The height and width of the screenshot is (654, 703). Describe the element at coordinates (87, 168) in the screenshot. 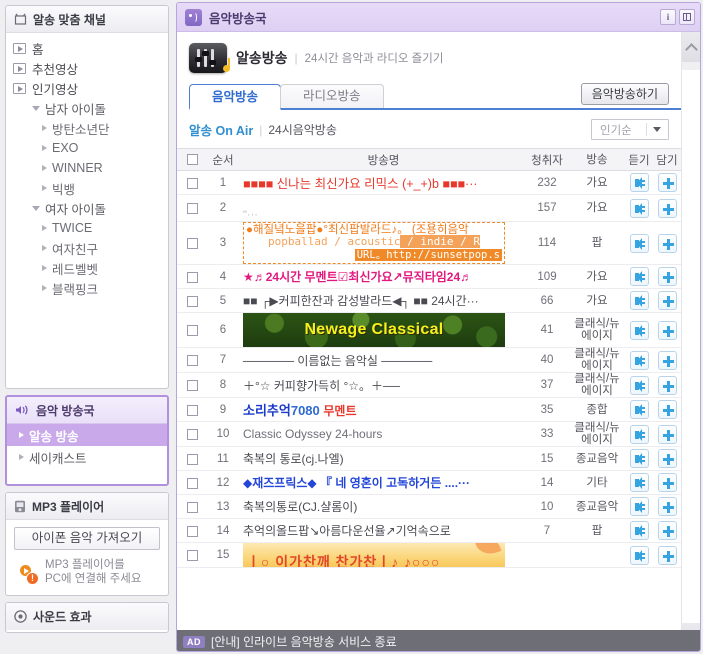

I see `channel-item-6: WINNER` at that location.